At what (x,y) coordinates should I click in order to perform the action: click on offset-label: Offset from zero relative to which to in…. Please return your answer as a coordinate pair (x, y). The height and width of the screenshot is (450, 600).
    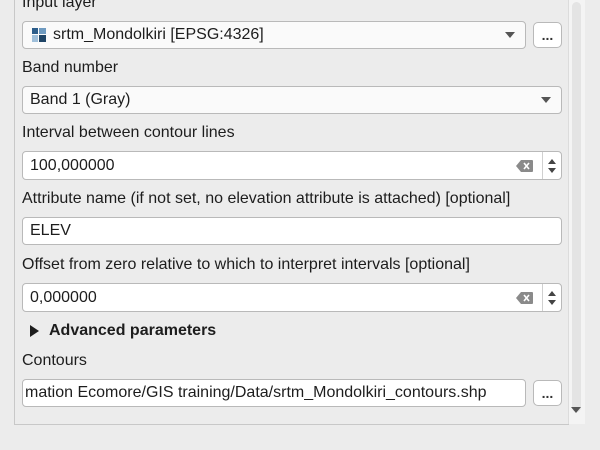
    Looking at the image, I should click on (246, 264).